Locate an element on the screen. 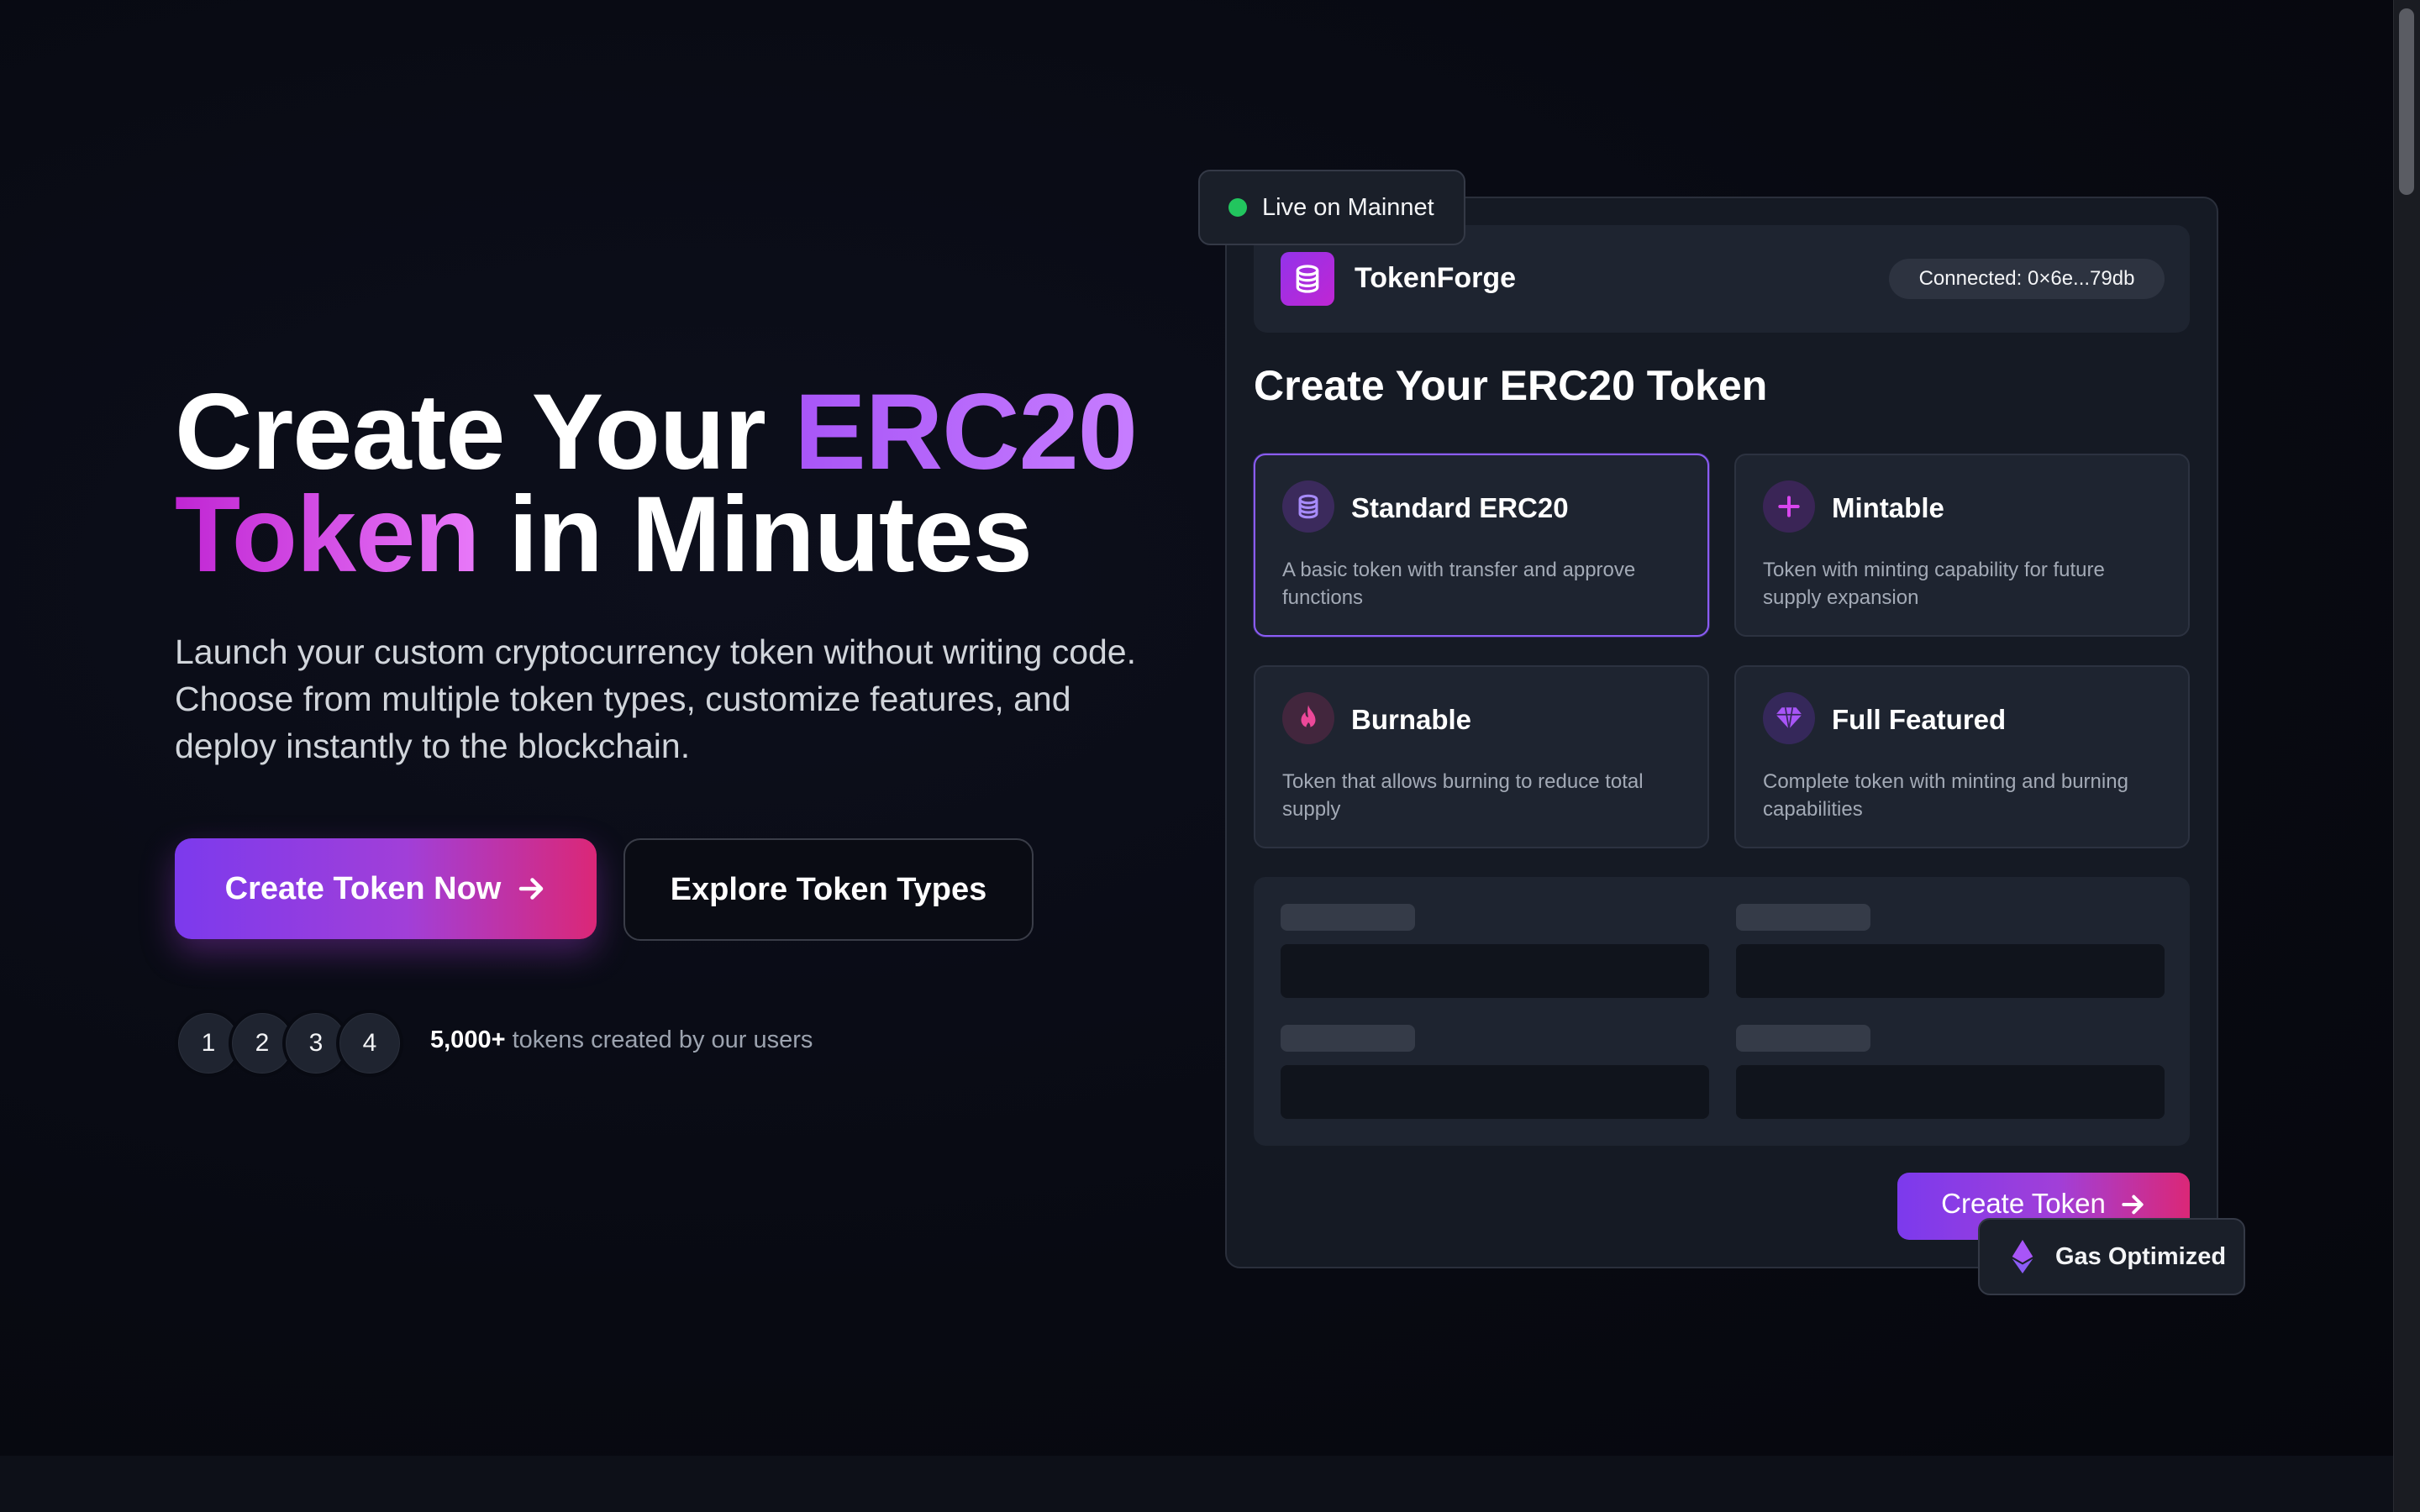 The height and width of the screenshot is (1512, 2420). scrollbar is located at coordinates (2406, 756).